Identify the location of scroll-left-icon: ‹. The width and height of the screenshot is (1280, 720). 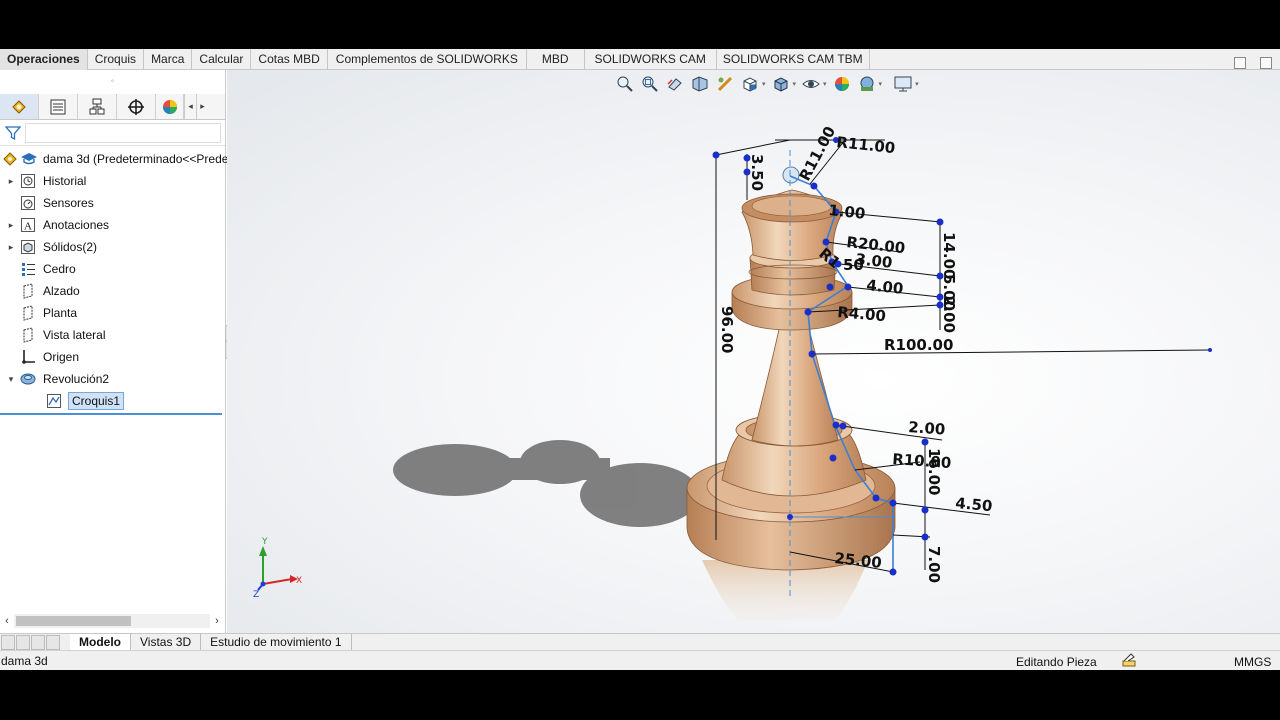
(7, 621).